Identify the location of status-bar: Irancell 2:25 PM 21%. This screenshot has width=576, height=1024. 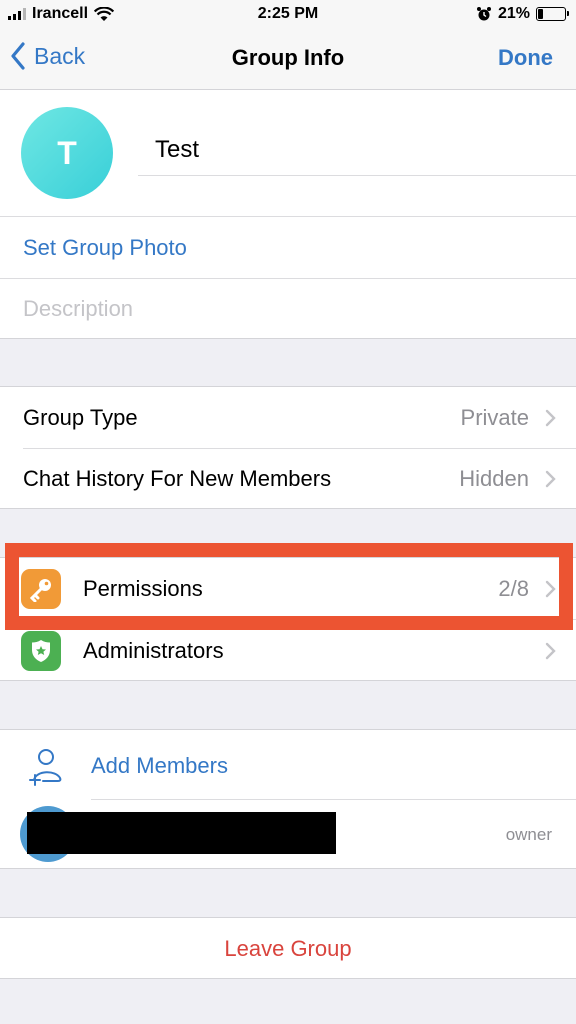
(288, 15).